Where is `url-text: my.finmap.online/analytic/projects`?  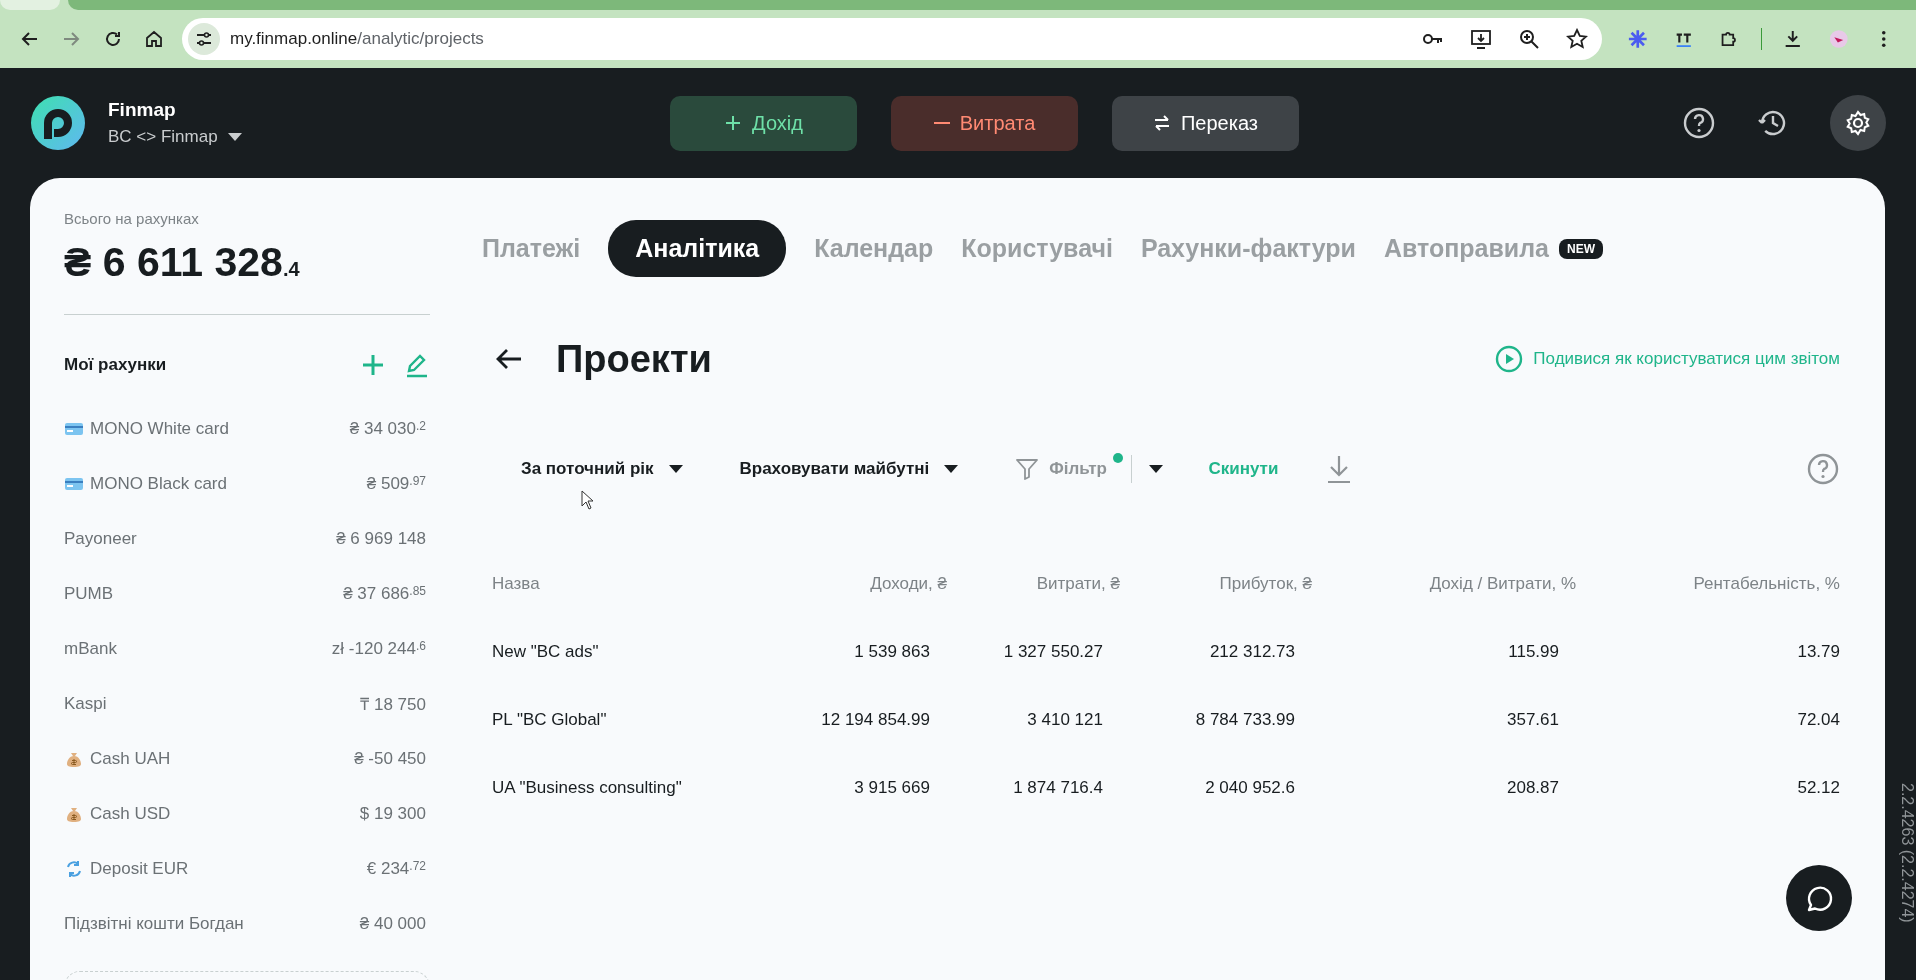
url-text: my.finmap.online/analytic/projects is located at coordinates (357, 39).